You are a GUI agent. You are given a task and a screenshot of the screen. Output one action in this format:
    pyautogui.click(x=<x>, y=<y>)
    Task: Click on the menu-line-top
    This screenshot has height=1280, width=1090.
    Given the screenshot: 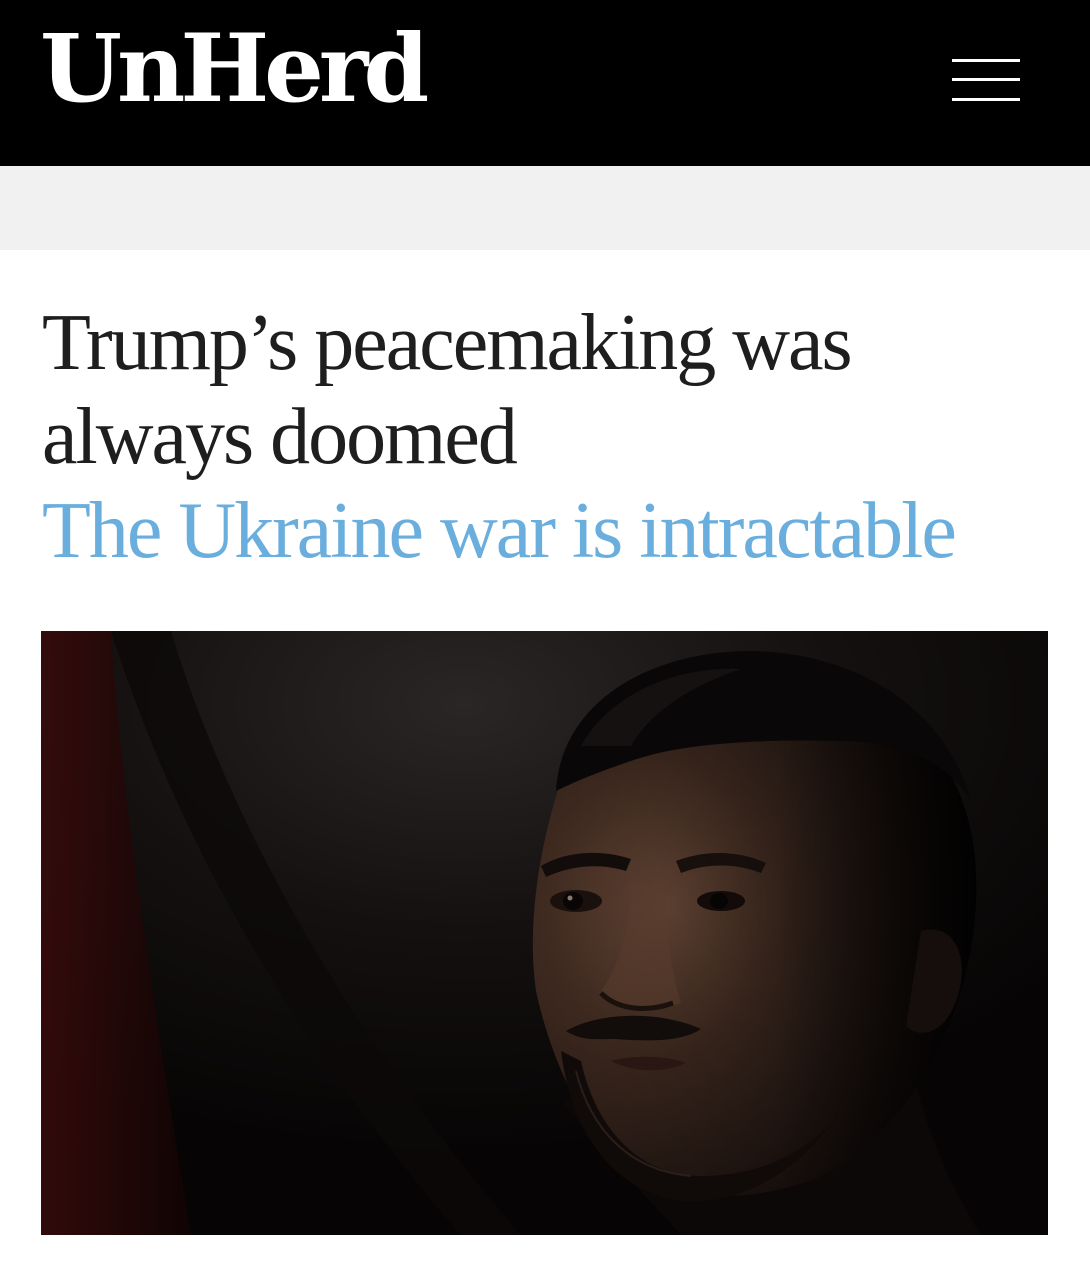 What is the action you would take?
    pyautogui.click(x=986, y=60)
    